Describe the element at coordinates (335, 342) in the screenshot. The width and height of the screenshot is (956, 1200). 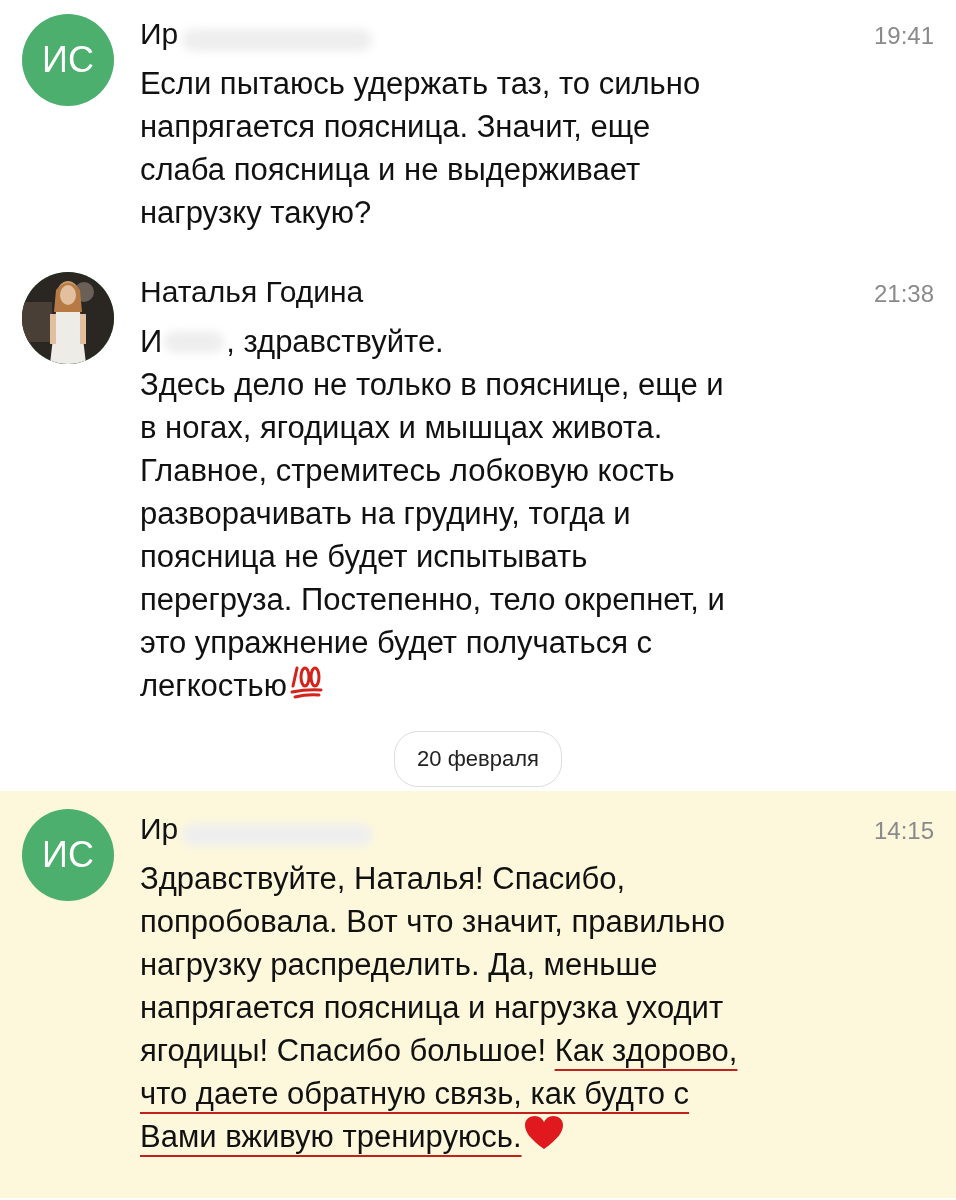
I see `greeting-end: , здравствуйте.` at that location.